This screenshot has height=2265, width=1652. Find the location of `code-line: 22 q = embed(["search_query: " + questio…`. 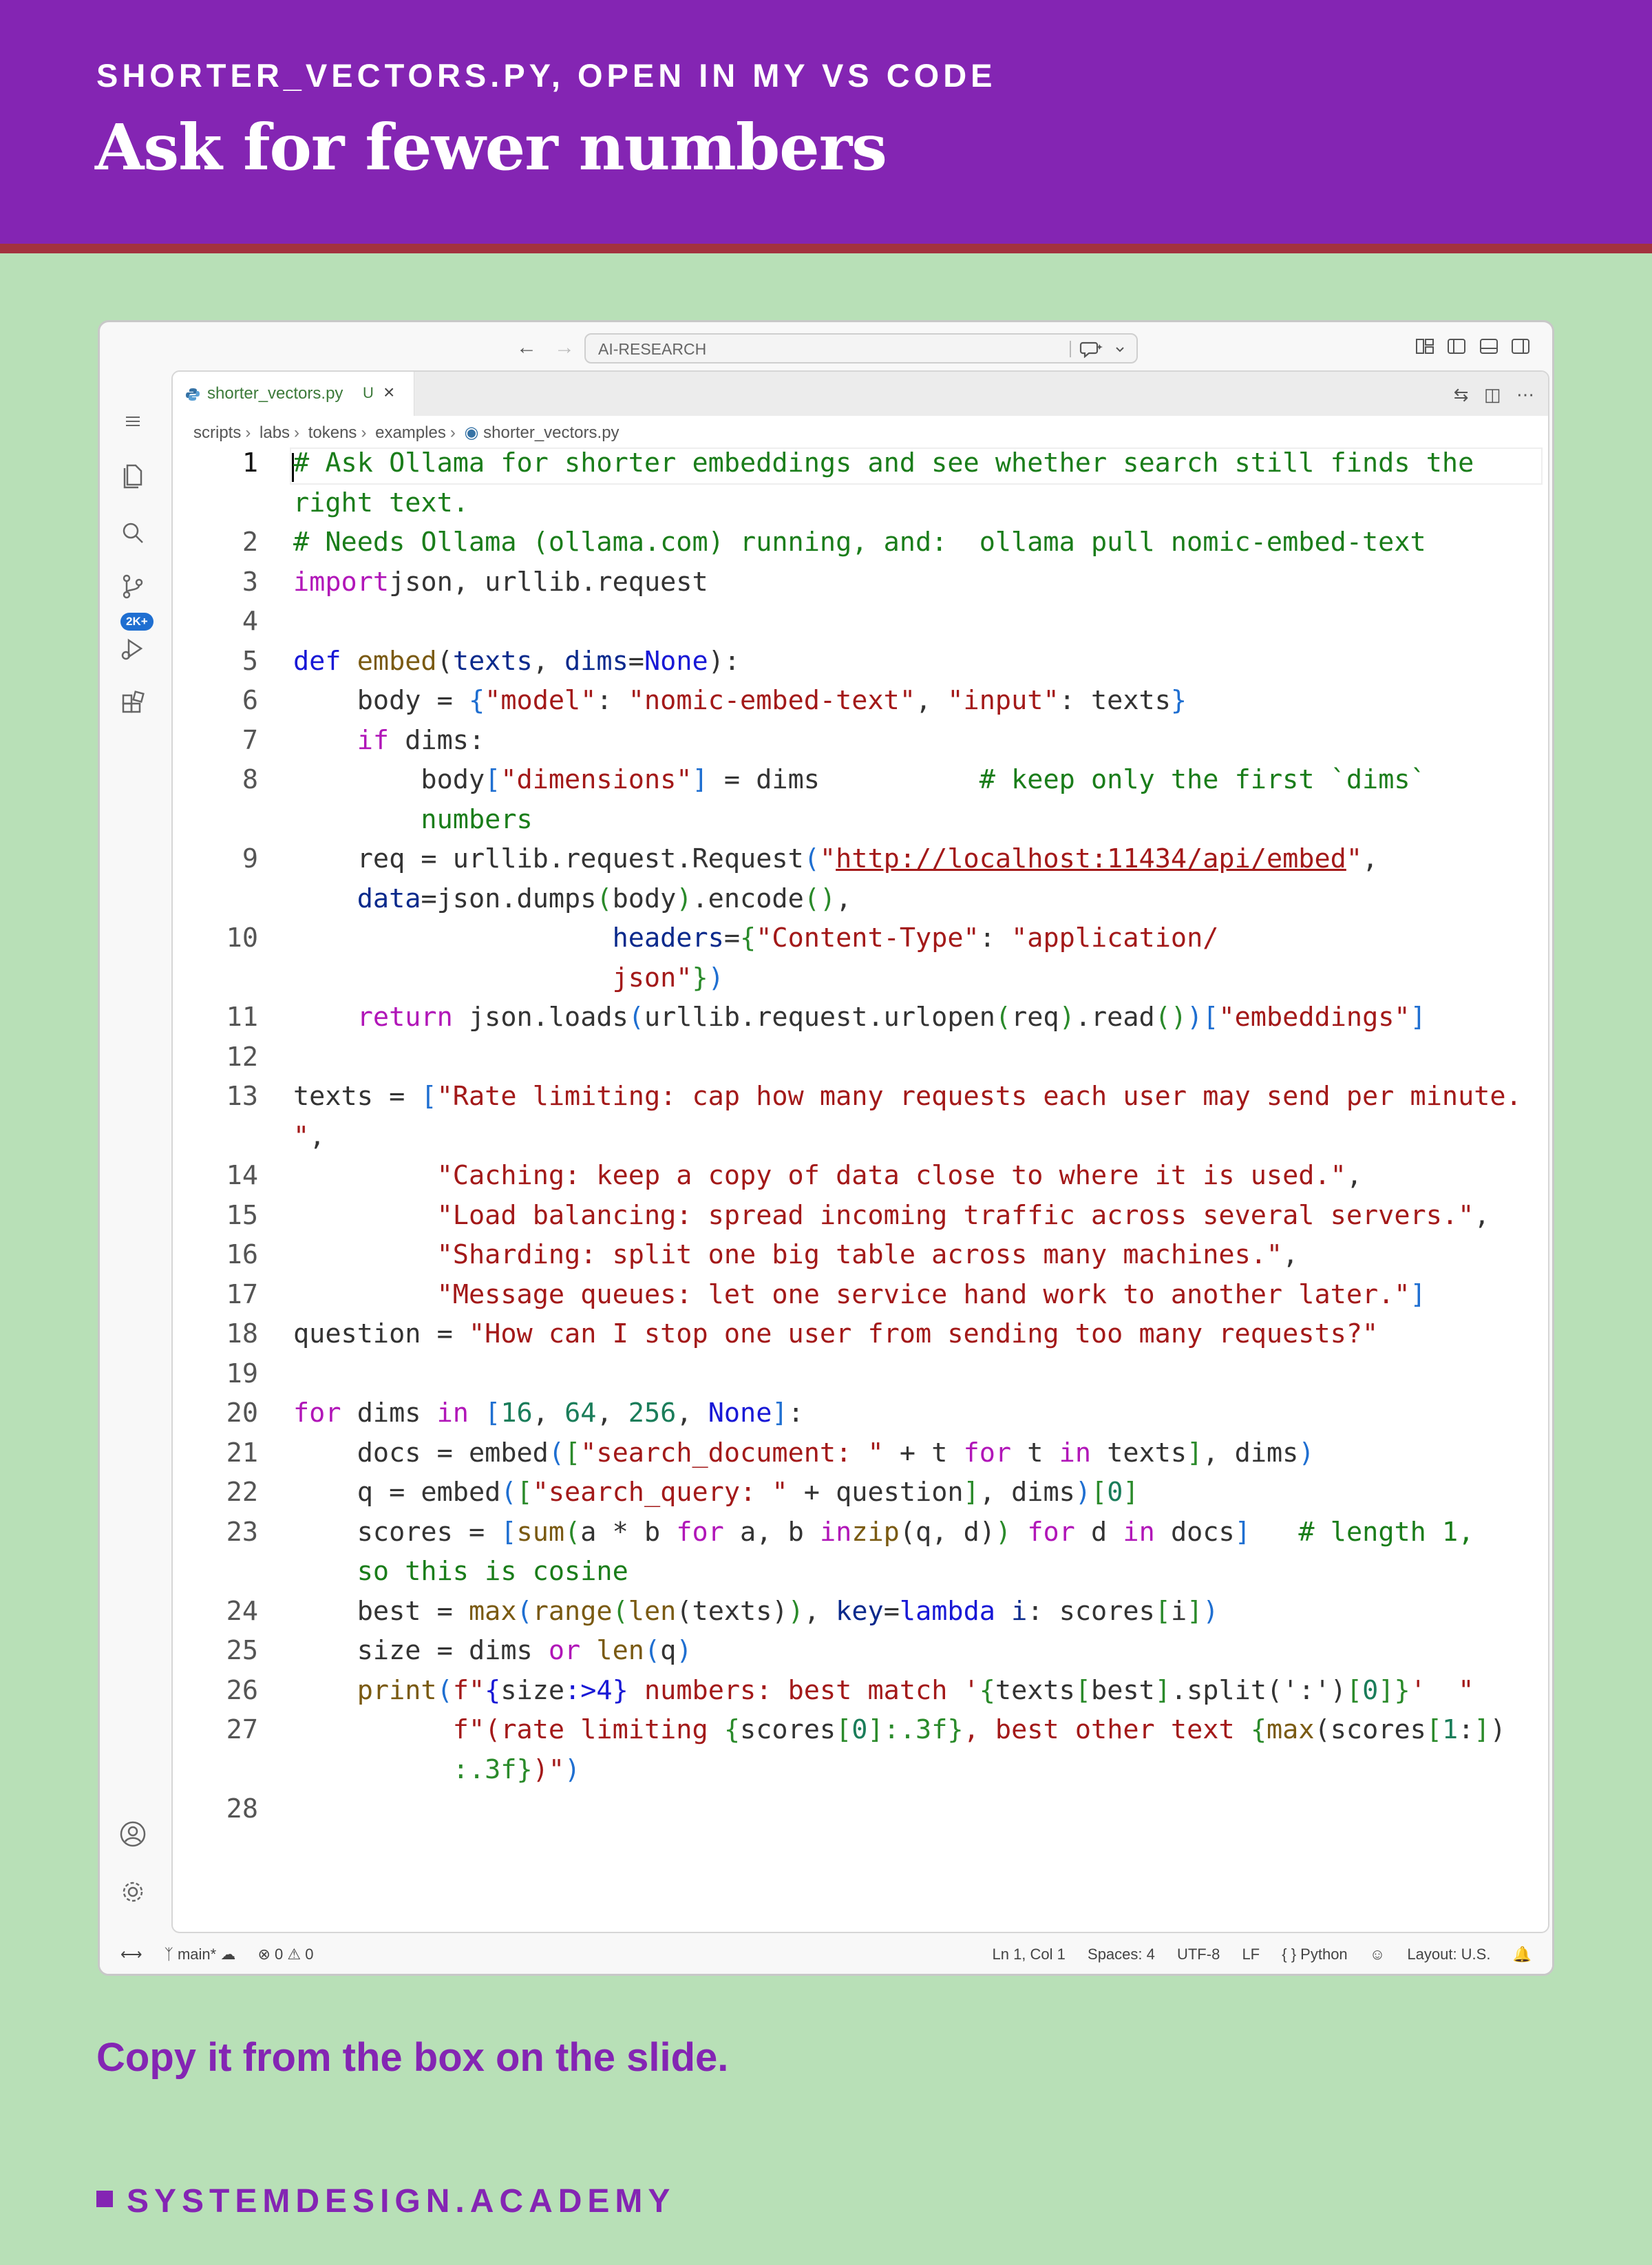

code-line: 22 q = embed(["search_query: " + questio… is located at coordinates (861, 1497).